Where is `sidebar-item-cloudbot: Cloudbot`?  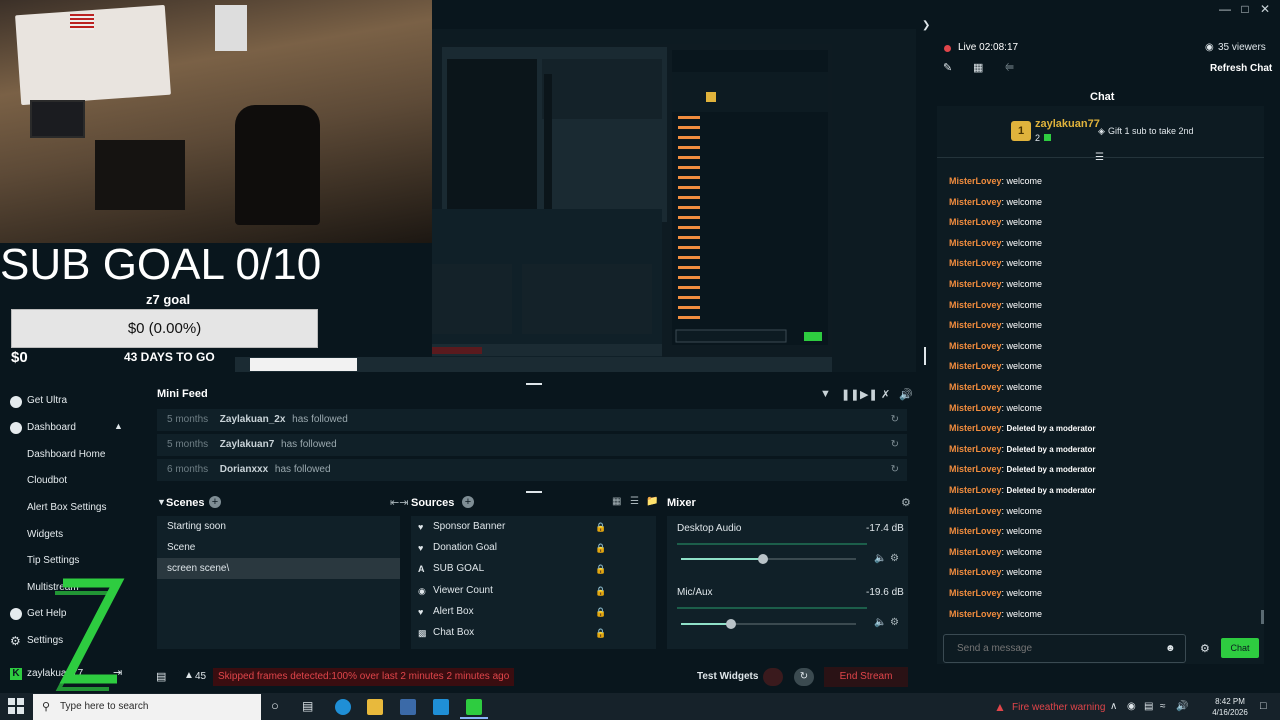 sidebar-item-cloudbot: Cloudbot is located at coordinates (66, 481).